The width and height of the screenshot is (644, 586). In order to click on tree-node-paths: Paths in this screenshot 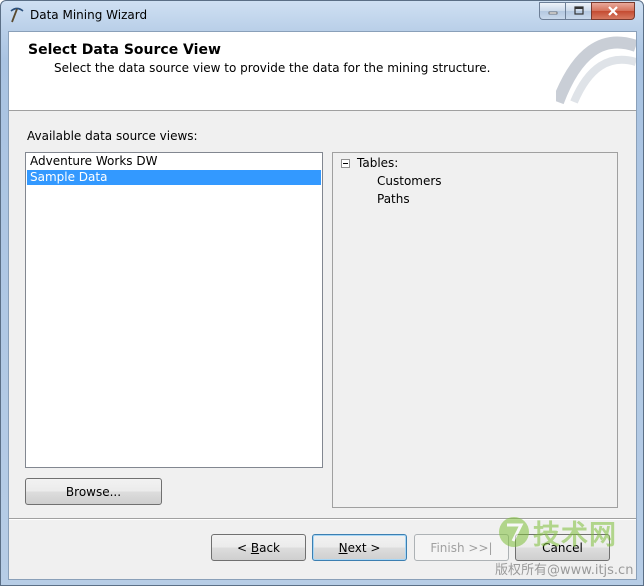, I will do `click(393, 199)`.